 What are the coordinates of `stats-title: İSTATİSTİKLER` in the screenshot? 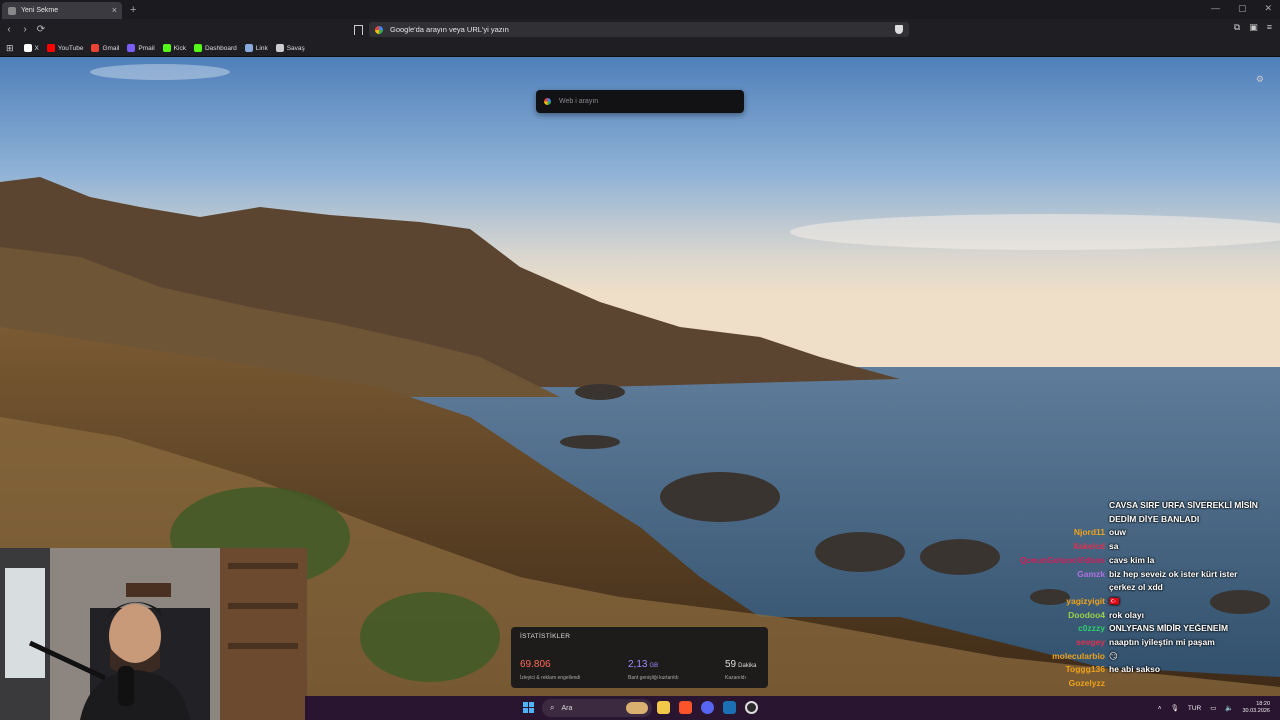 It's located at (545, 636).